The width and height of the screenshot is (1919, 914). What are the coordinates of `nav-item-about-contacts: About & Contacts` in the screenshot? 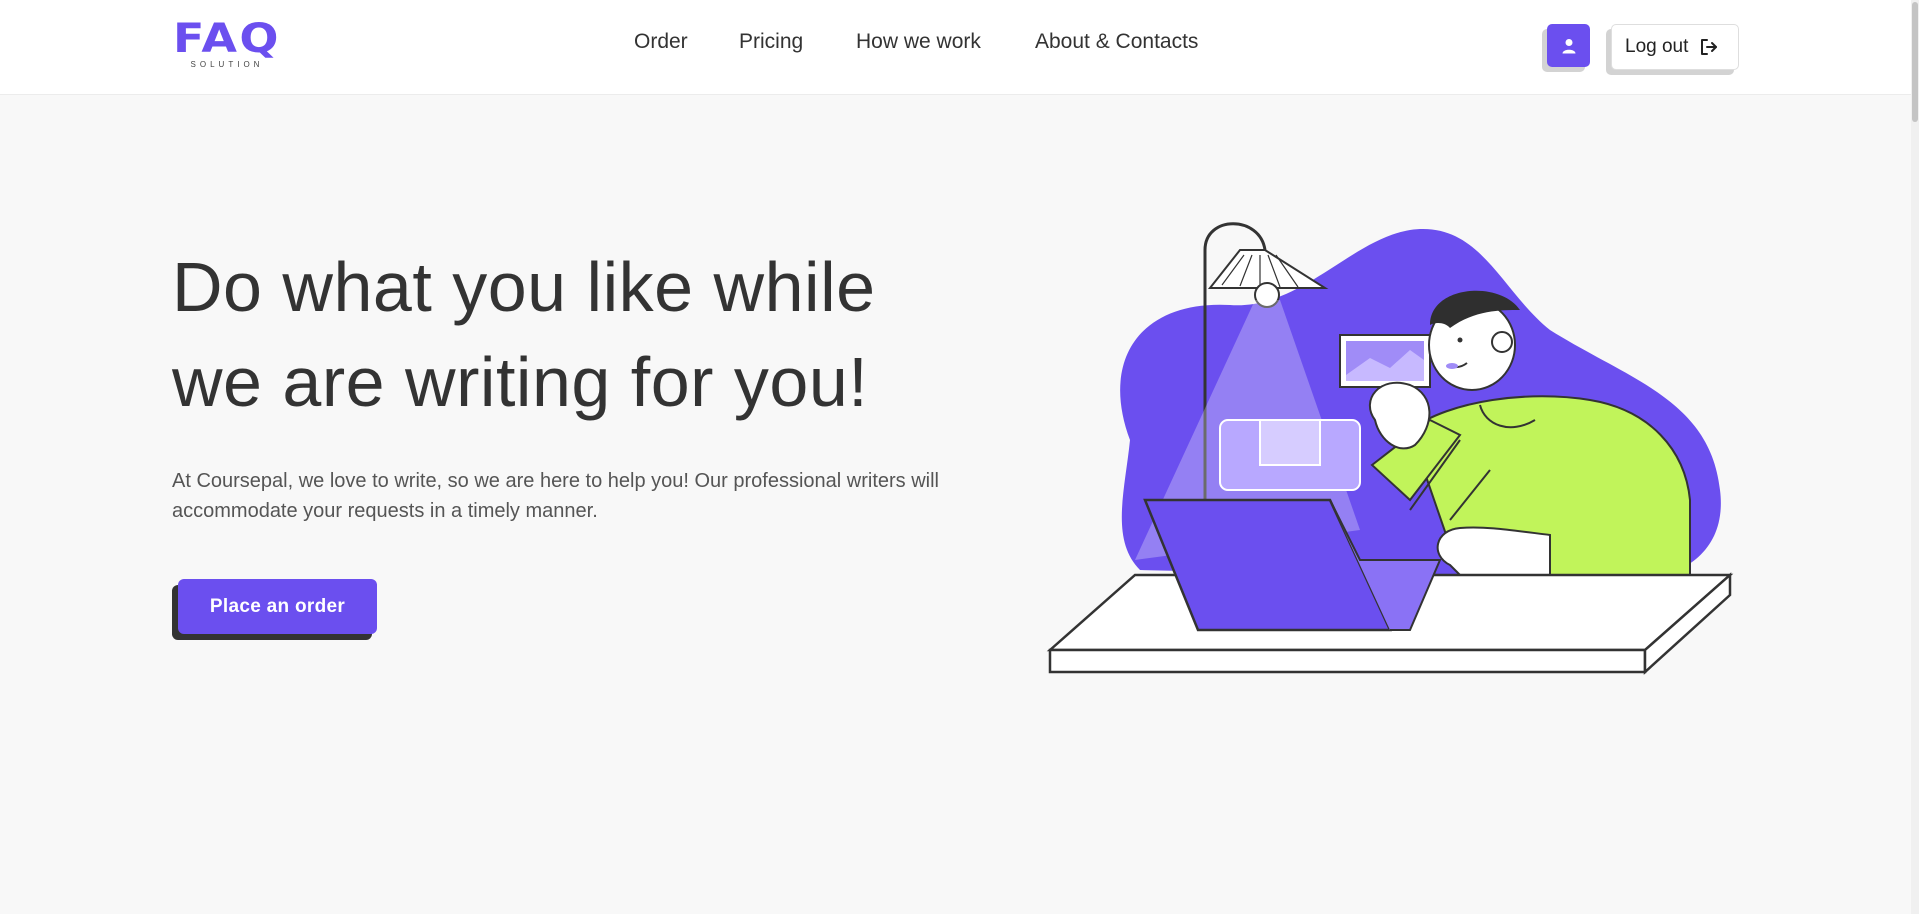 It's located at (1116, 42).